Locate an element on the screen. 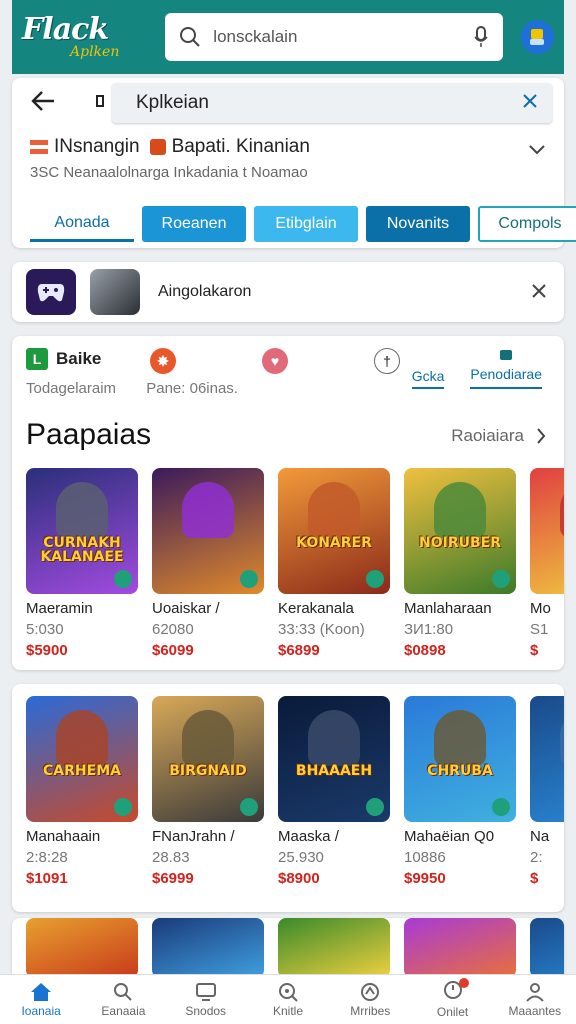  tab-compols: Compols is located at coordinates (527, 224).